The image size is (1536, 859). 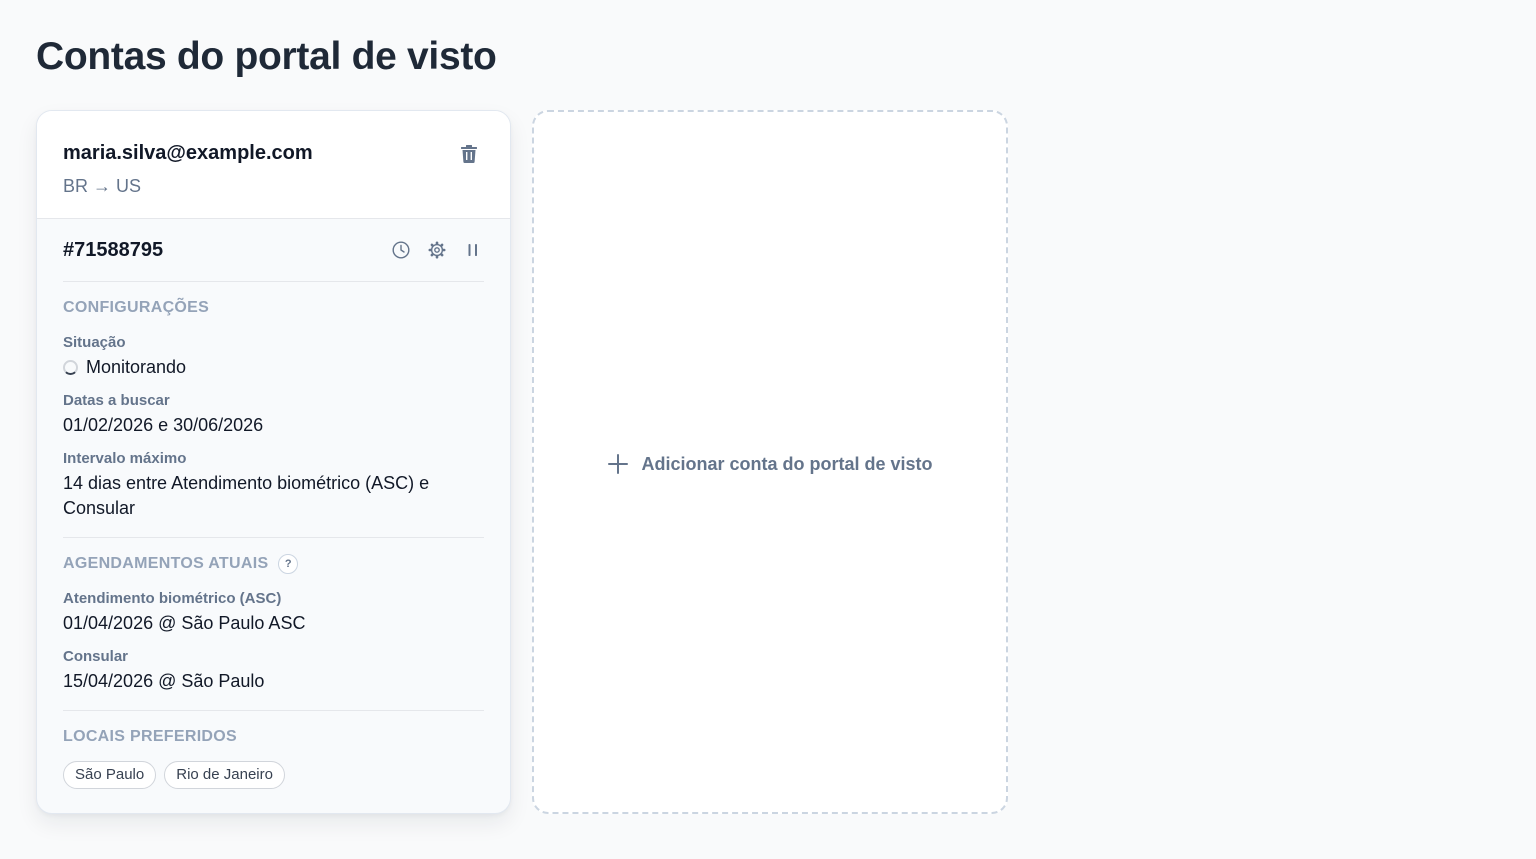 I want to click on account-header: maria.silva@example.com BR → US, so click(x=273, y=165).